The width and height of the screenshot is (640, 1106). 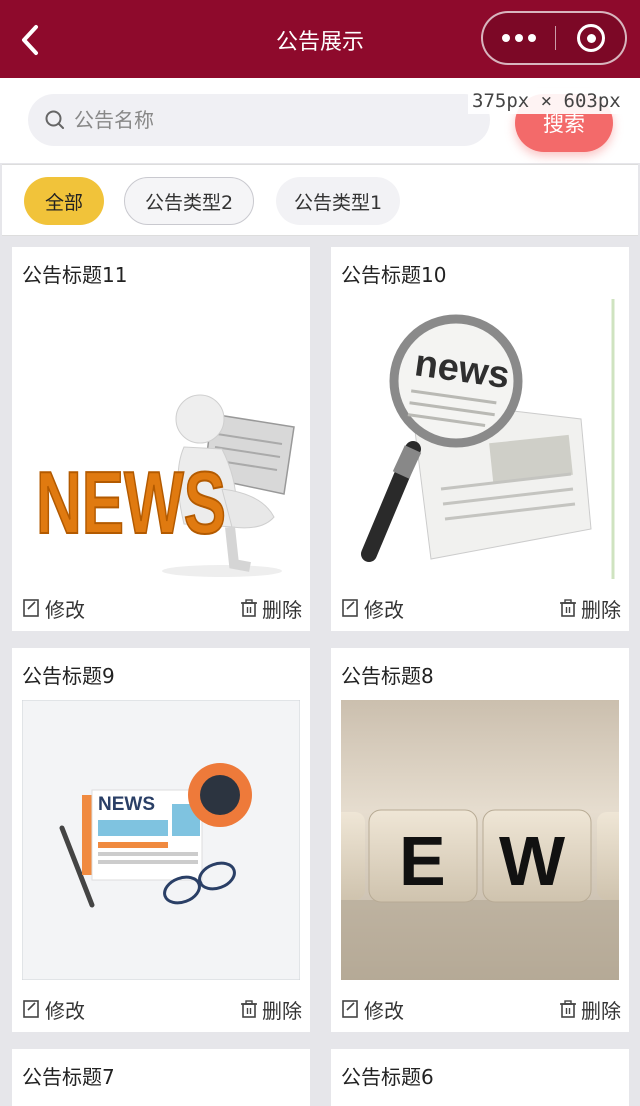 What do you see at coordinates (189, 201) in the screenshot?
I see `filter-chip-type2: 公告类型2` at bounding box center [189, 201].